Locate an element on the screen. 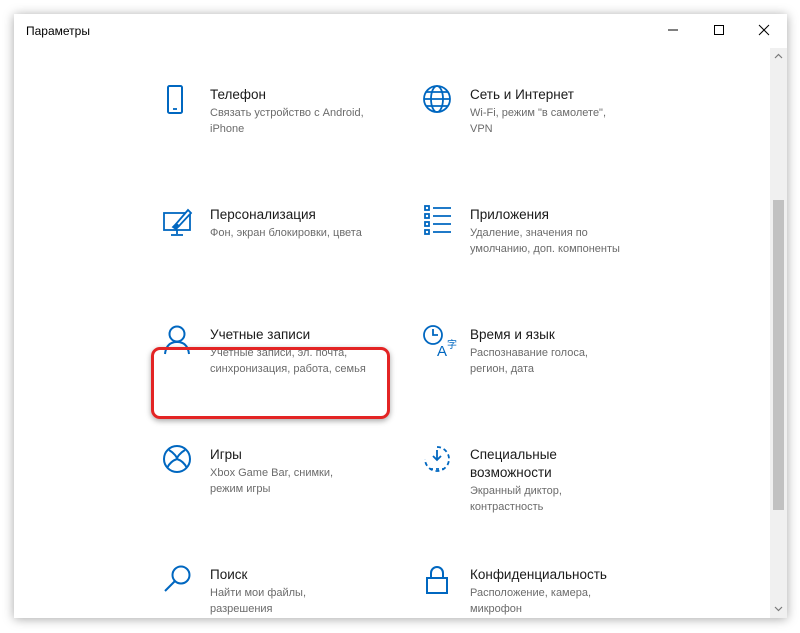 This screenshot has width=800, height=633. tile-title: Поиск is located at coordinates (229, 574).